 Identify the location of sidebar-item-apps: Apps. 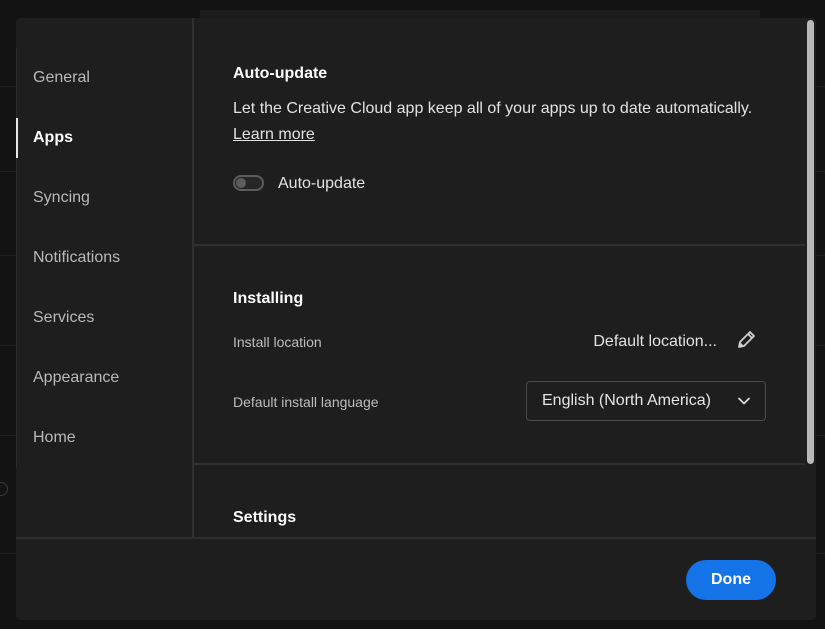
(103, 138).